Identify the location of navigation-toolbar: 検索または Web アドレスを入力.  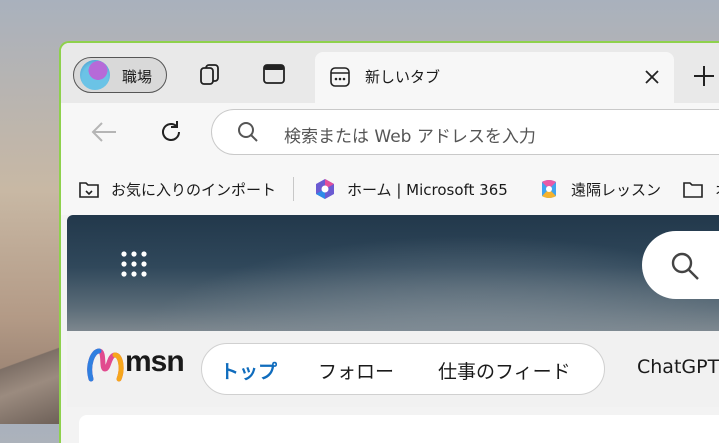
(390, 131).